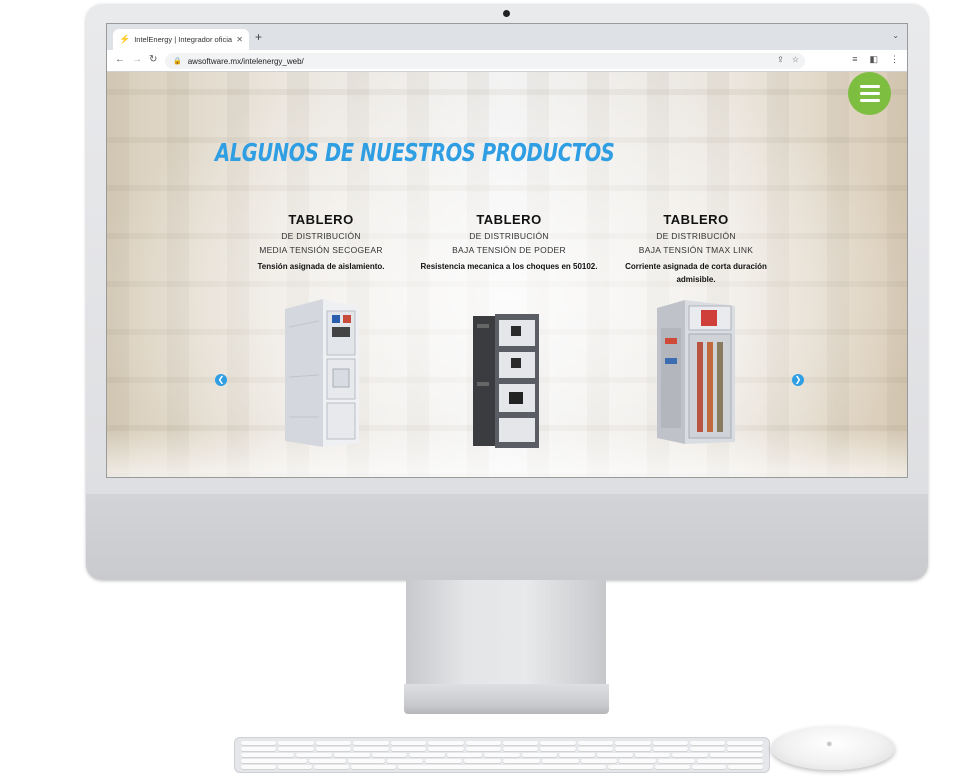  I want to click on apple-logo-icon: ●, so click(829, 744).